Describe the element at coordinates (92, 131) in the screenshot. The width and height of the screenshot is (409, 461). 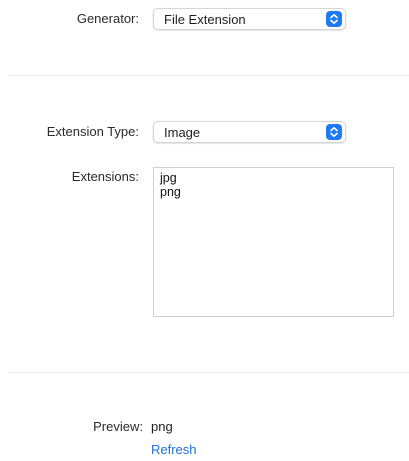
I see `extension-type-label: Extension Type:` at that location.